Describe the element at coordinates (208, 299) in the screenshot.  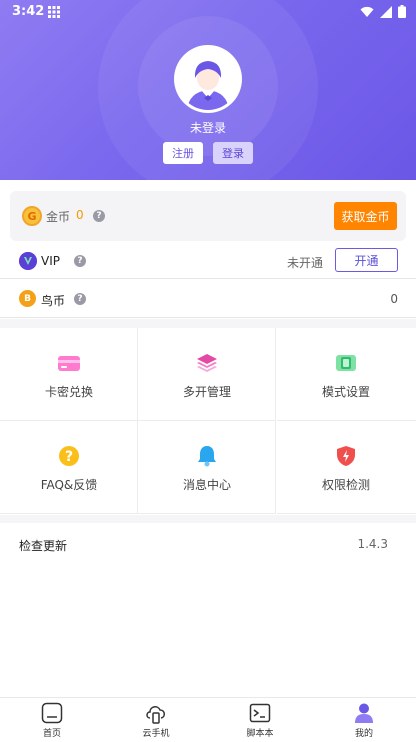
I see `bird-coin-row: B 鸟币 ? 0` at that location.